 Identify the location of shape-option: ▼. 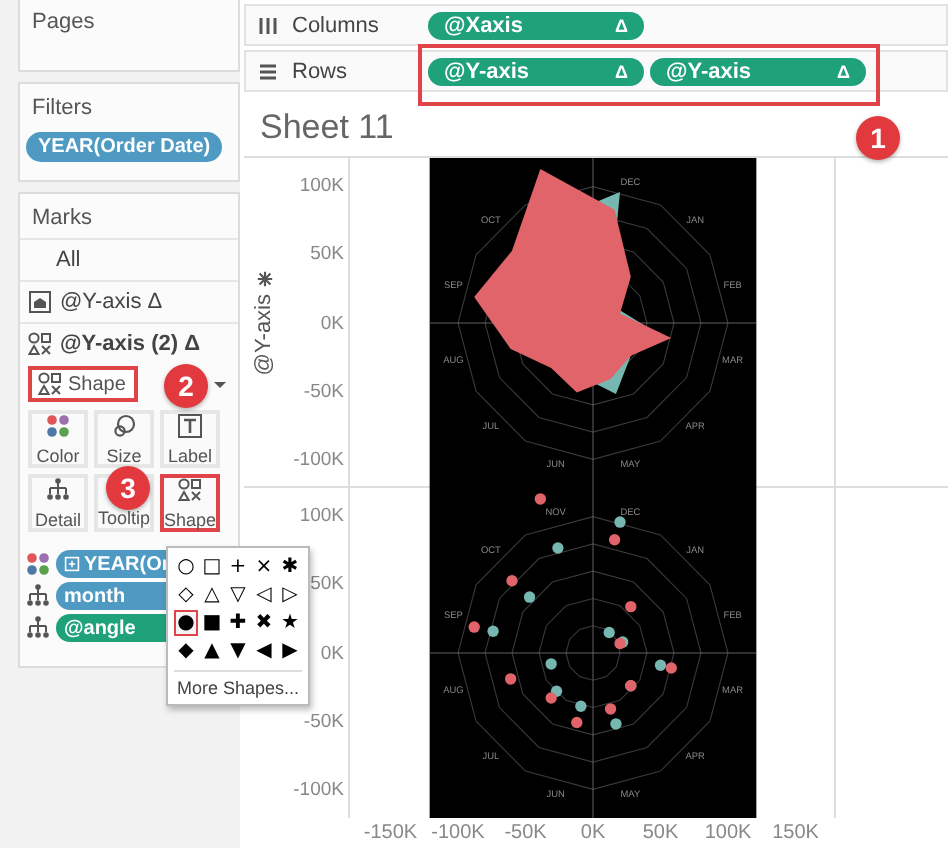
(238, 651).